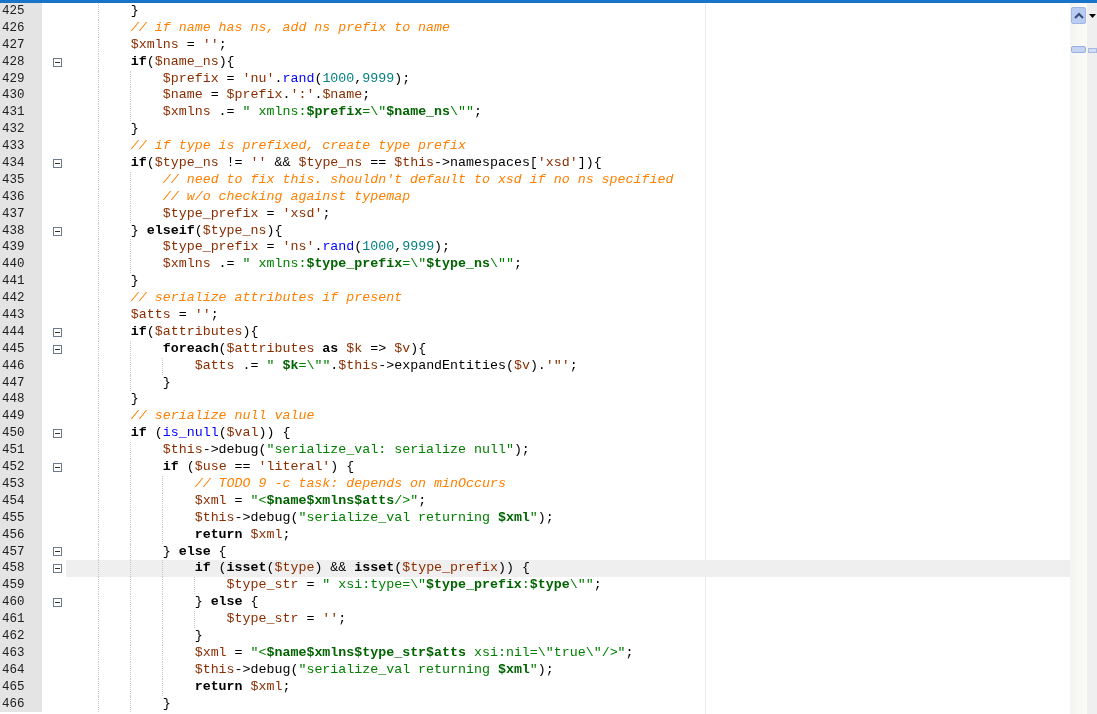  I want to click on line-number: 458, so click(21, 569).